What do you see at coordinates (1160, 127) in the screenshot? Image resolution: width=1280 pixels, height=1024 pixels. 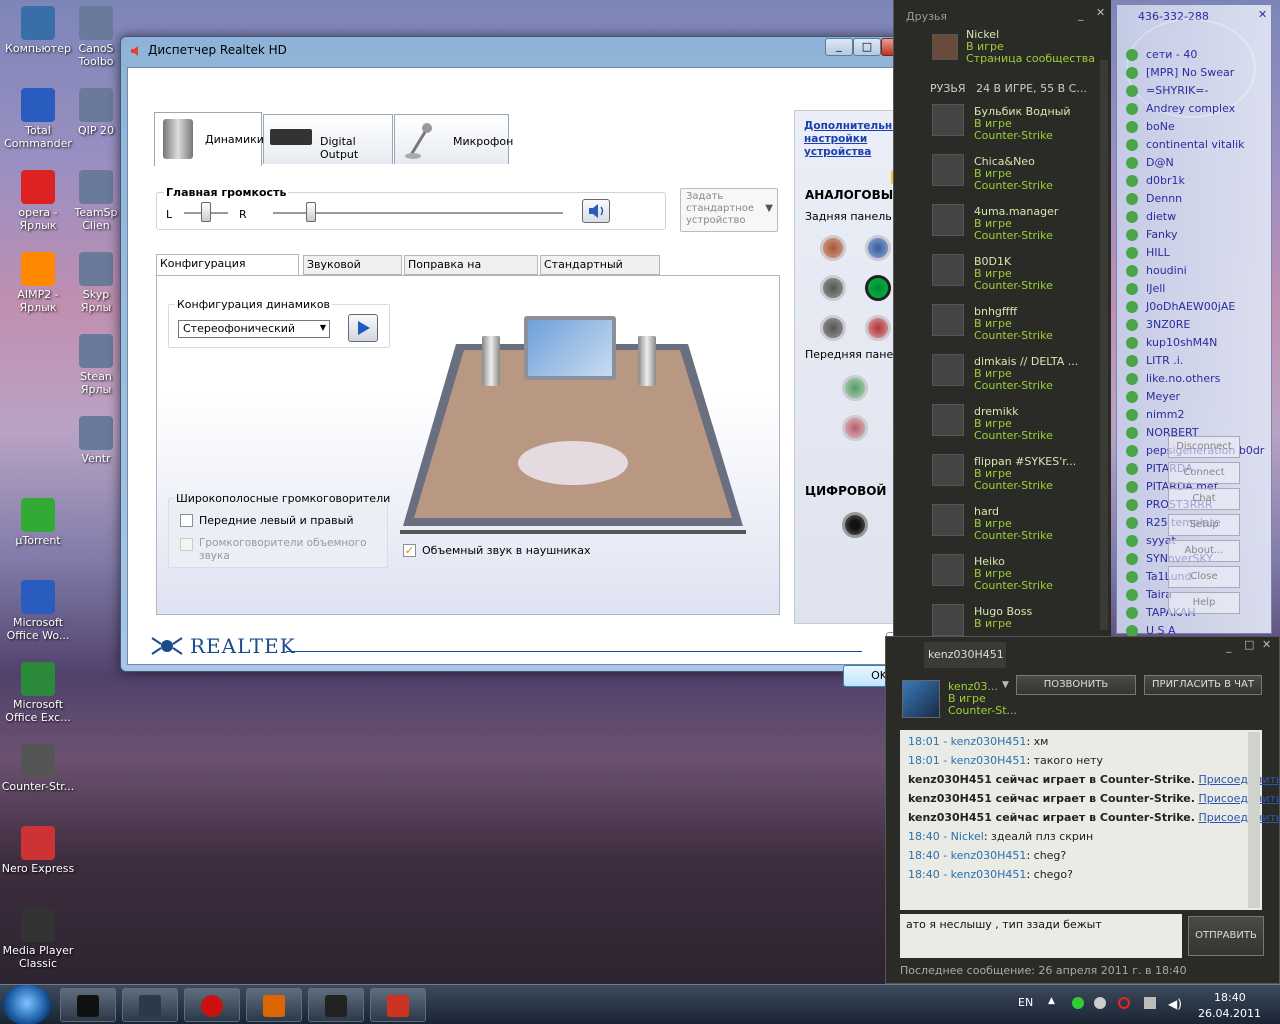 I see `qip-contact: boNe` at bounding box center [1160, 127].